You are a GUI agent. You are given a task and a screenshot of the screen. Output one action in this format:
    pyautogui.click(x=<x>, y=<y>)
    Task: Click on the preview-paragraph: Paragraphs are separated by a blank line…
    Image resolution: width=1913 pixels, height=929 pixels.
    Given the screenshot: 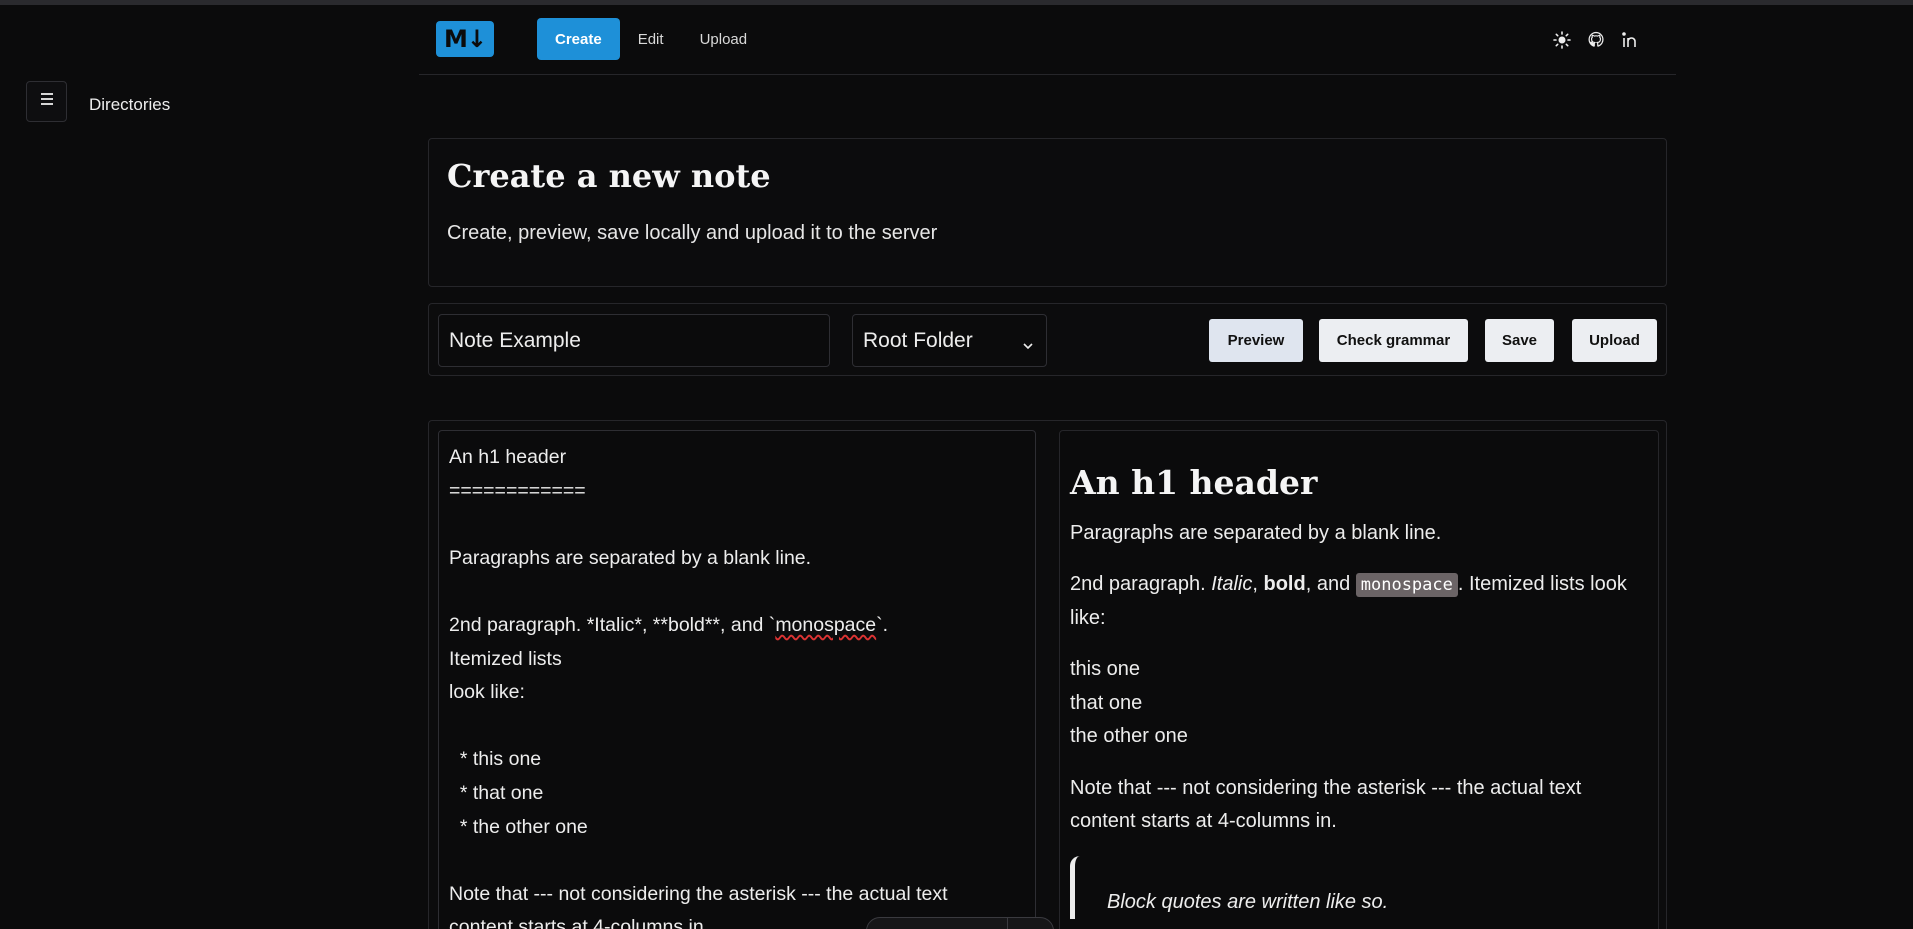 What is the action you would take?
    pyautogui.click(x=1256, y=533)
    